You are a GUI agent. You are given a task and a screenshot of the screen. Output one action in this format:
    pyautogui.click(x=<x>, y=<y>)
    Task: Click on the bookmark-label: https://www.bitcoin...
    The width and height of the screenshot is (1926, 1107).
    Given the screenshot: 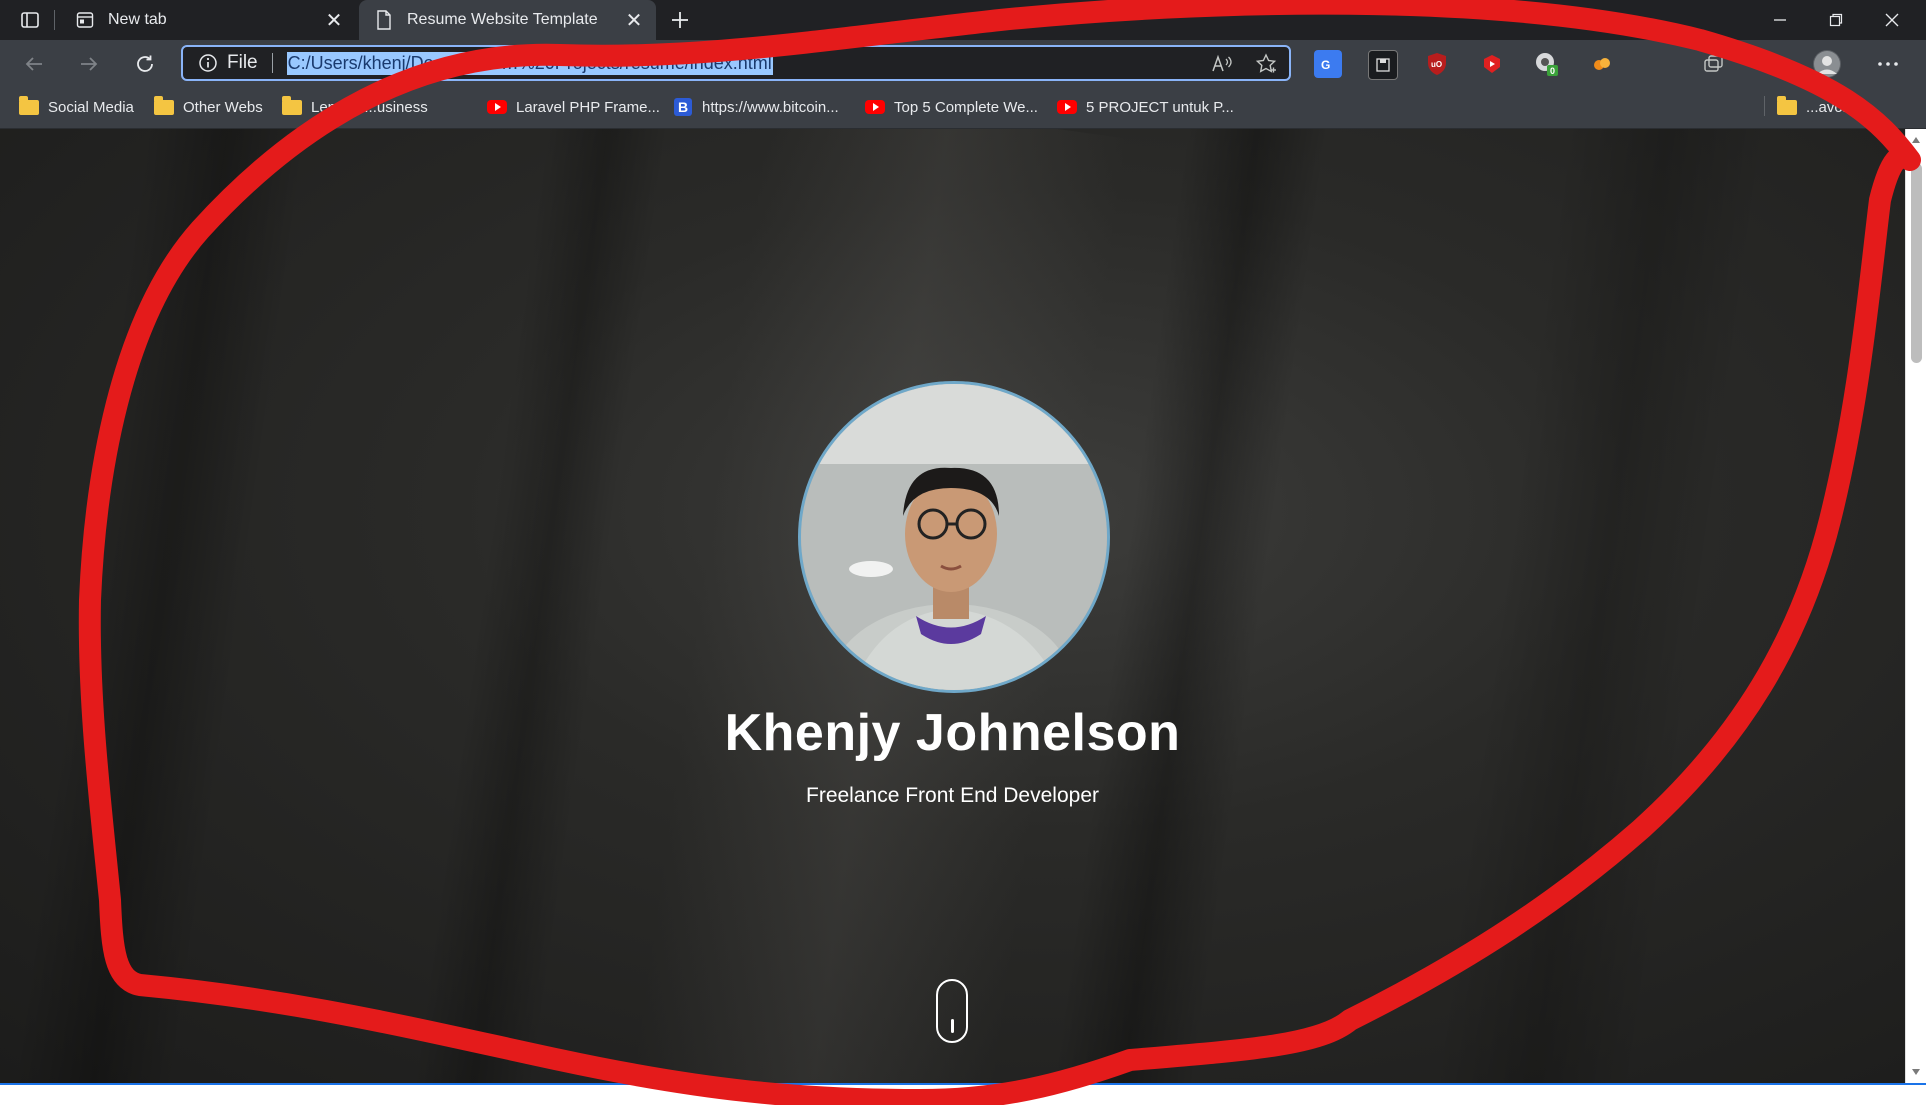 What is the action you would take?
    pyautogui.click(x=770, y=107)
    